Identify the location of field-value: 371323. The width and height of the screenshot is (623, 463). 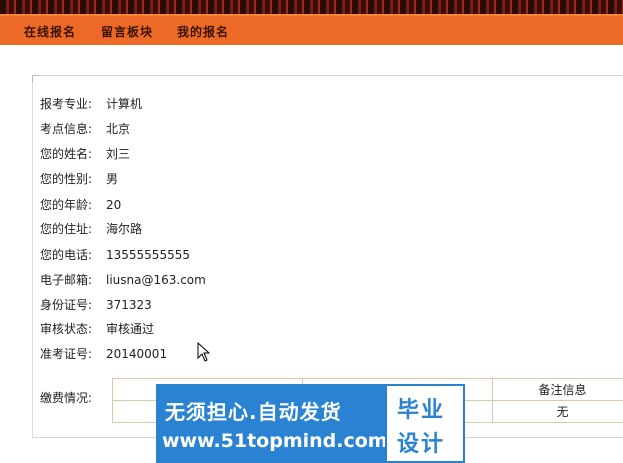
(129, 305).